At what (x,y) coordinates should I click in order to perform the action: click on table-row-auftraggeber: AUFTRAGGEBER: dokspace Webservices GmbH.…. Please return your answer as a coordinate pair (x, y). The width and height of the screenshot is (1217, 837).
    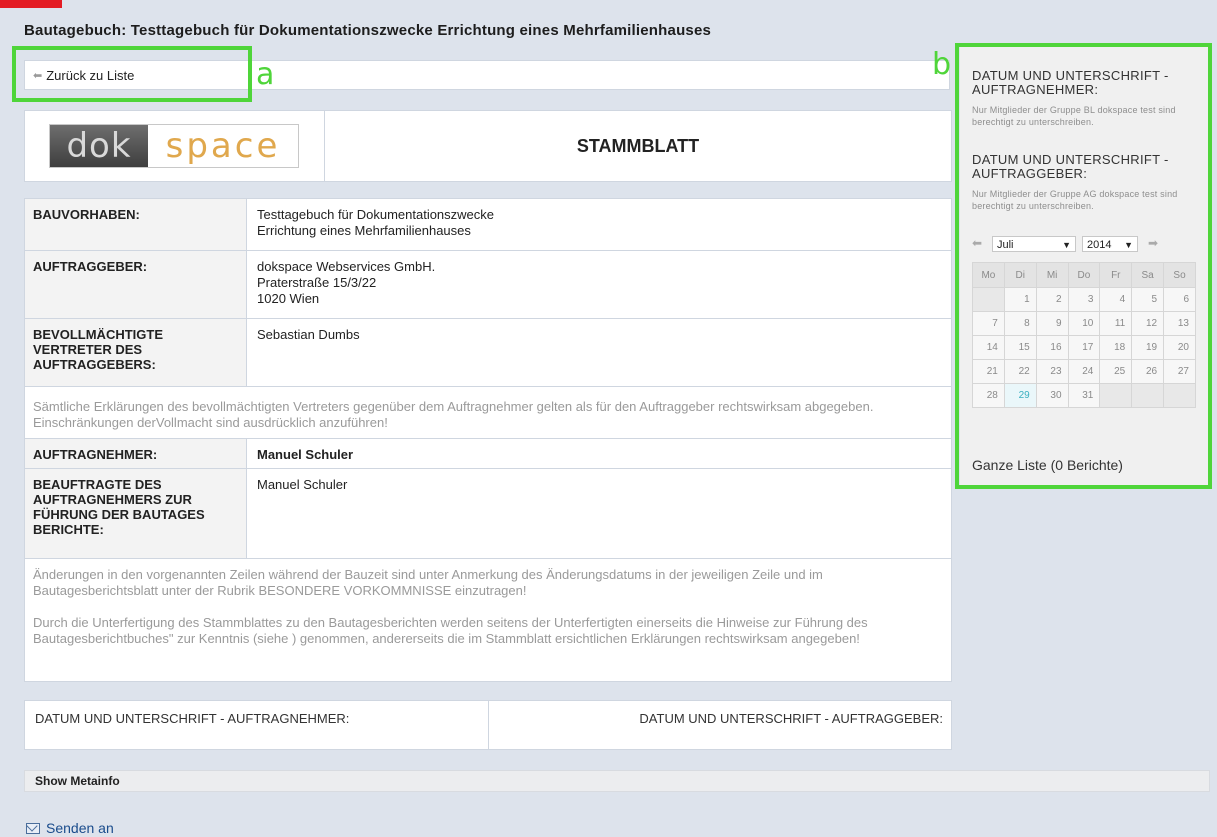
    Looking at the image, I should click on (488, 285).